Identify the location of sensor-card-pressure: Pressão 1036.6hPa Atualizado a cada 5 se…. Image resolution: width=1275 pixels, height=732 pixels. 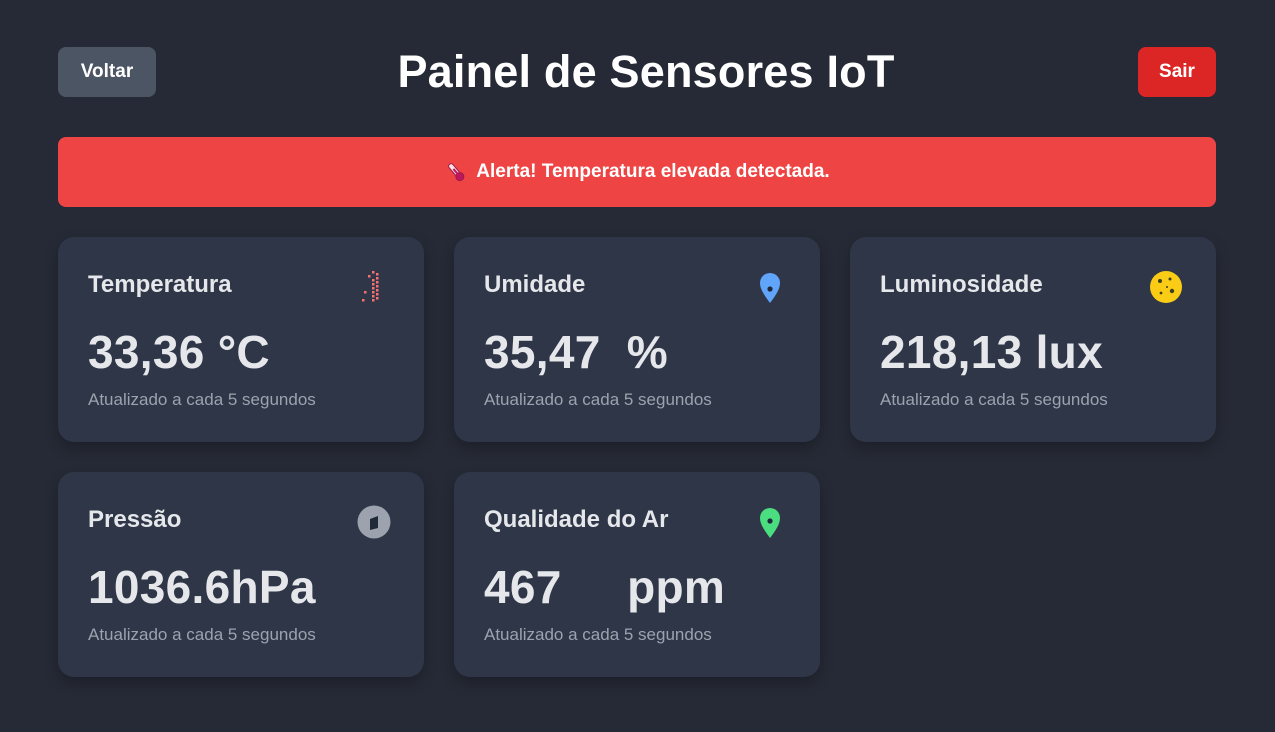
(241, 574).